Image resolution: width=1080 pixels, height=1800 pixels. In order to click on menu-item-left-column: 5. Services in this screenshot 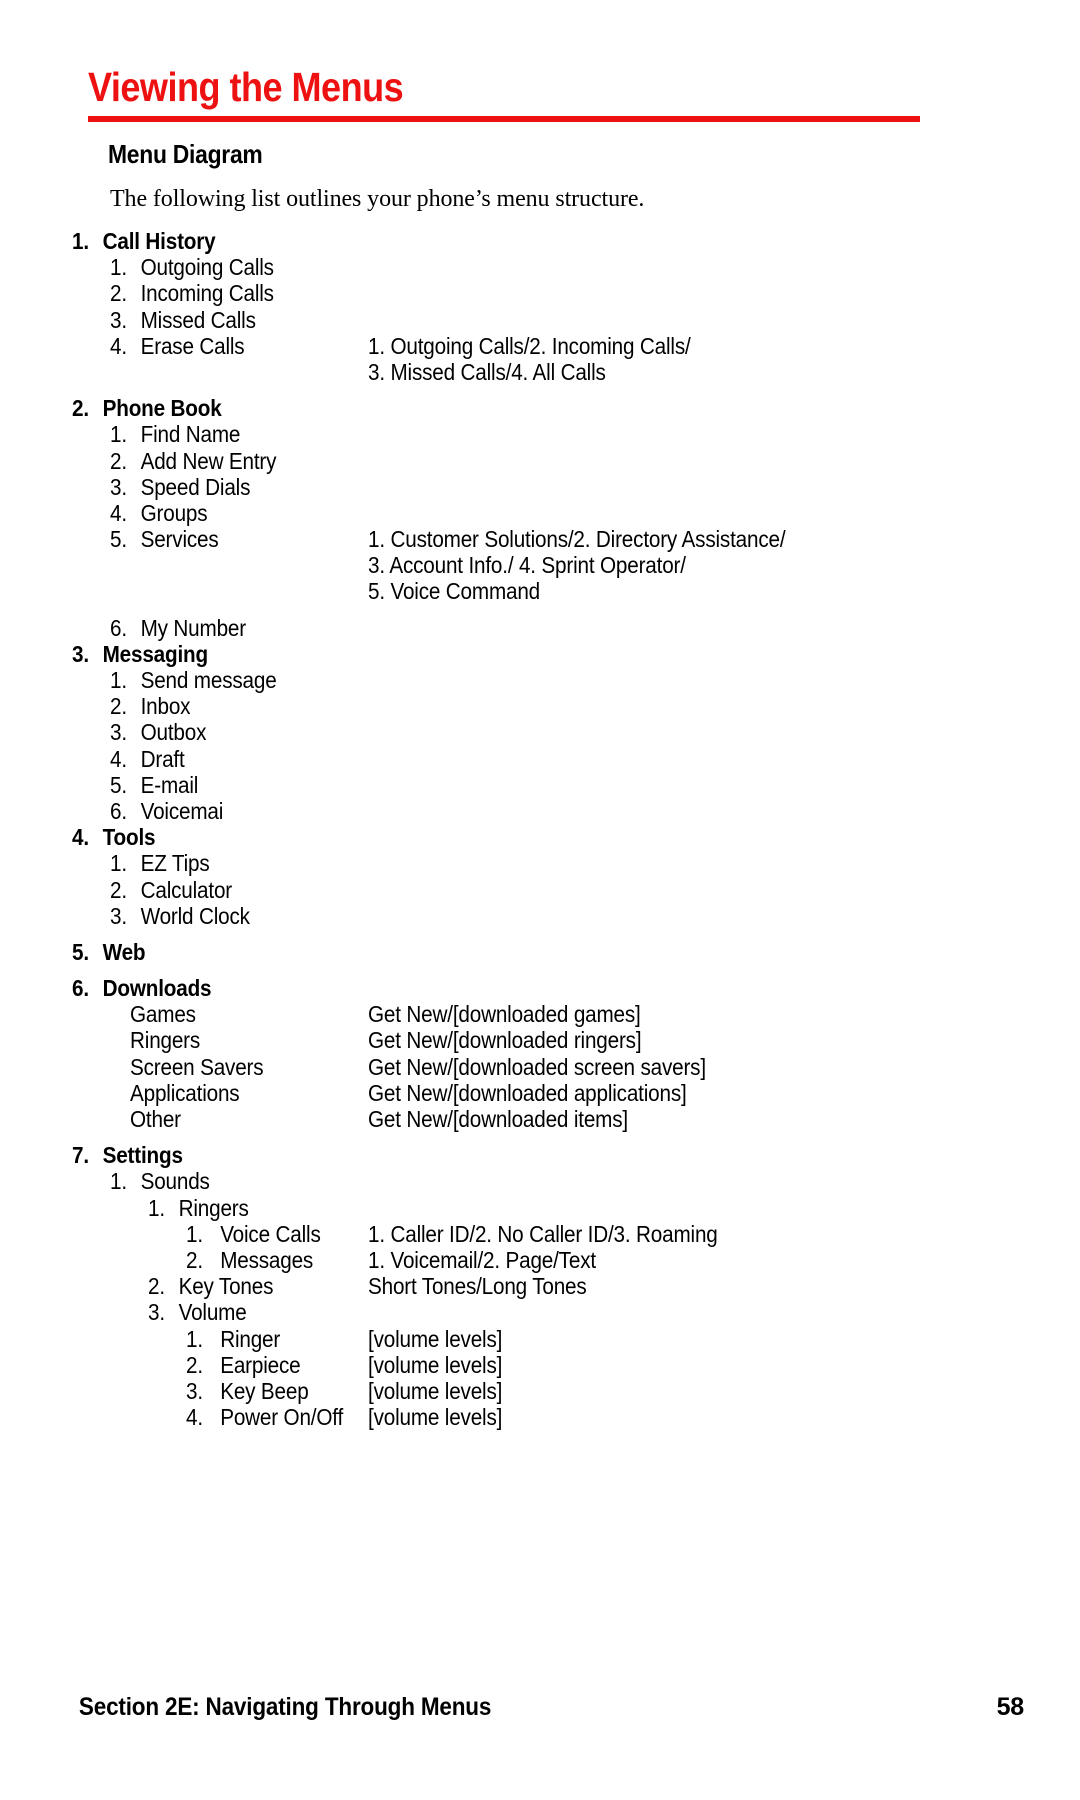, I will do `click(164, 539)`.